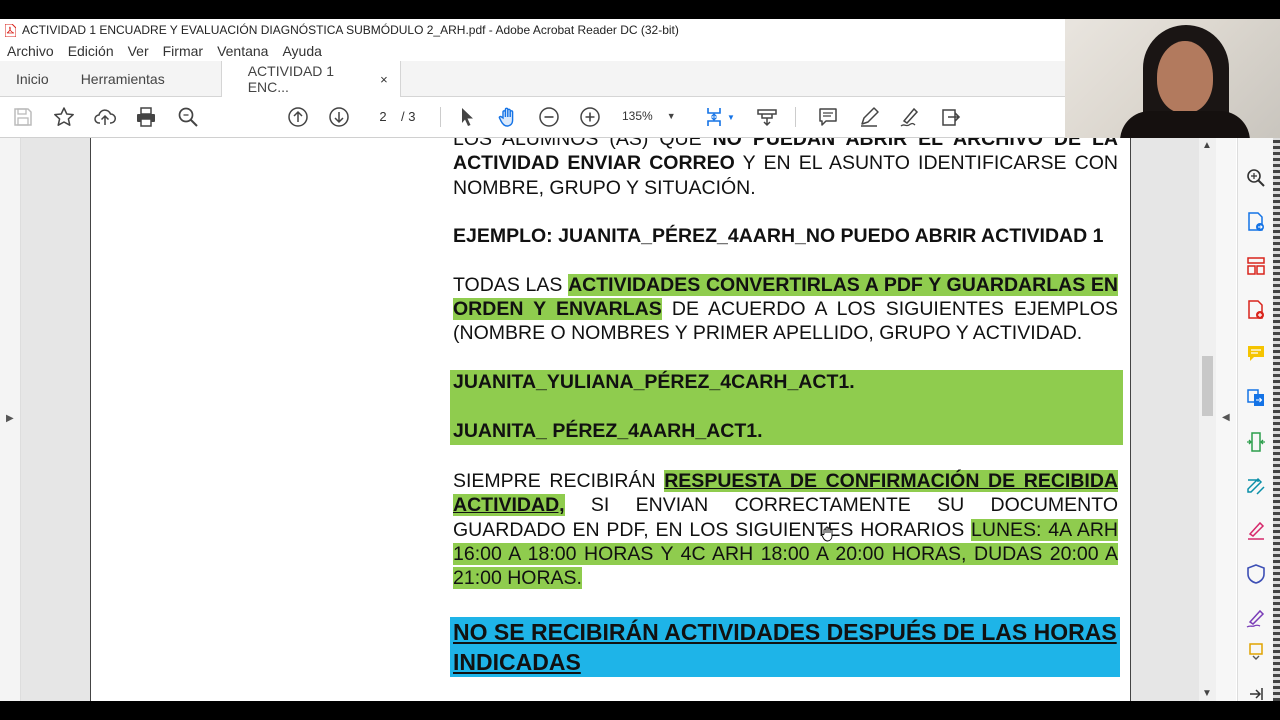 The height and width of the screenshot is (720, 1280). Describe the element at coordinates (1256, 530) in the screenshot. I see `fill-sign-icon` at that location.